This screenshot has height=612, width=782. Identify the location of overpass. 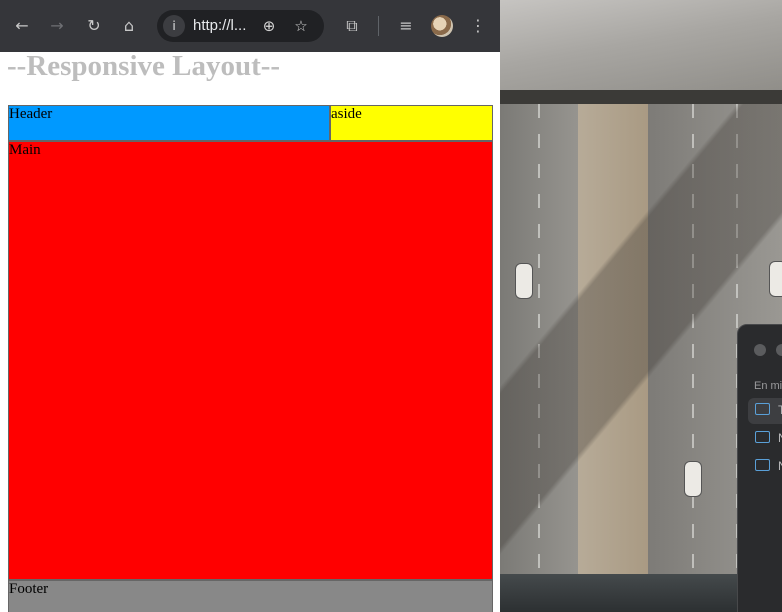
(641, 49).